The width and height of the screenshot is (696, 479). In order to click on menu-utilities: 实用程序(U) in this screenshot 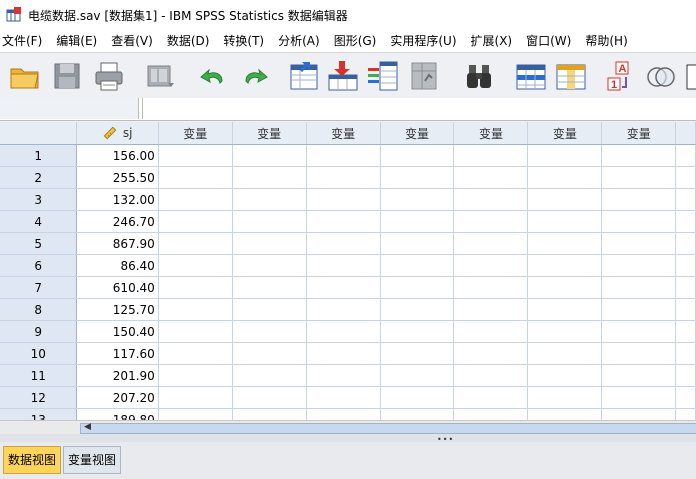, I will do `click(423, 41)`.